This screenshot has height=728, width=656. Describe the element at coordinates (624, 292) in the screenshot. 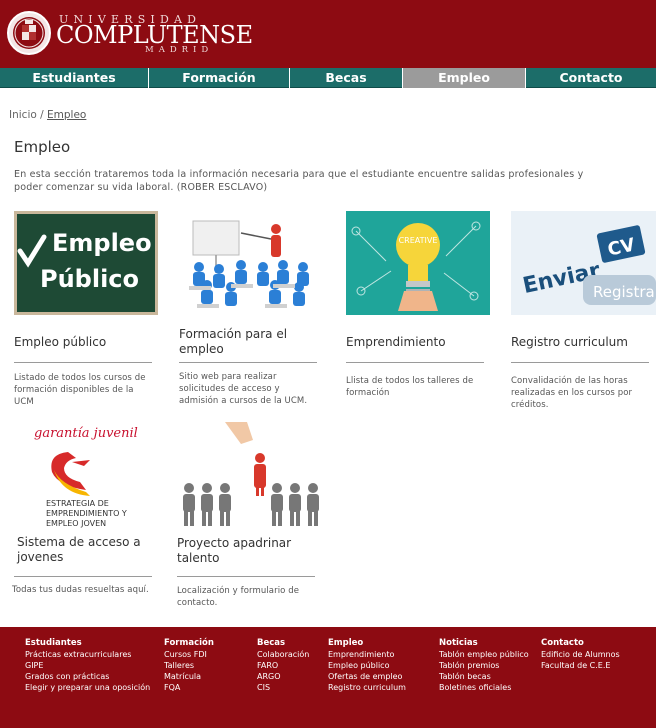

I see `enviar-cv-image-text3: Registra` at that location.